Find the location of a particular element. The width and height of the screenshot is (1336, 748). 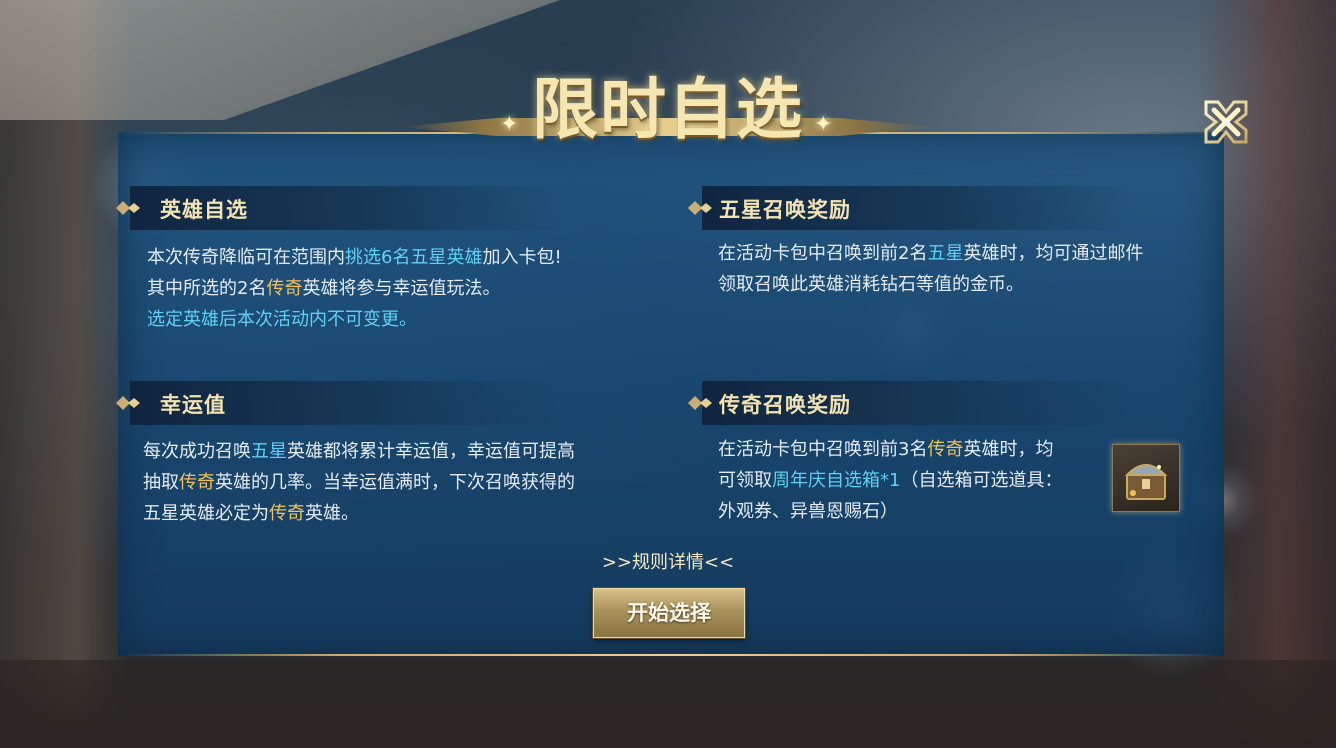

close-x-icon is located at coordinates (1226, 122).